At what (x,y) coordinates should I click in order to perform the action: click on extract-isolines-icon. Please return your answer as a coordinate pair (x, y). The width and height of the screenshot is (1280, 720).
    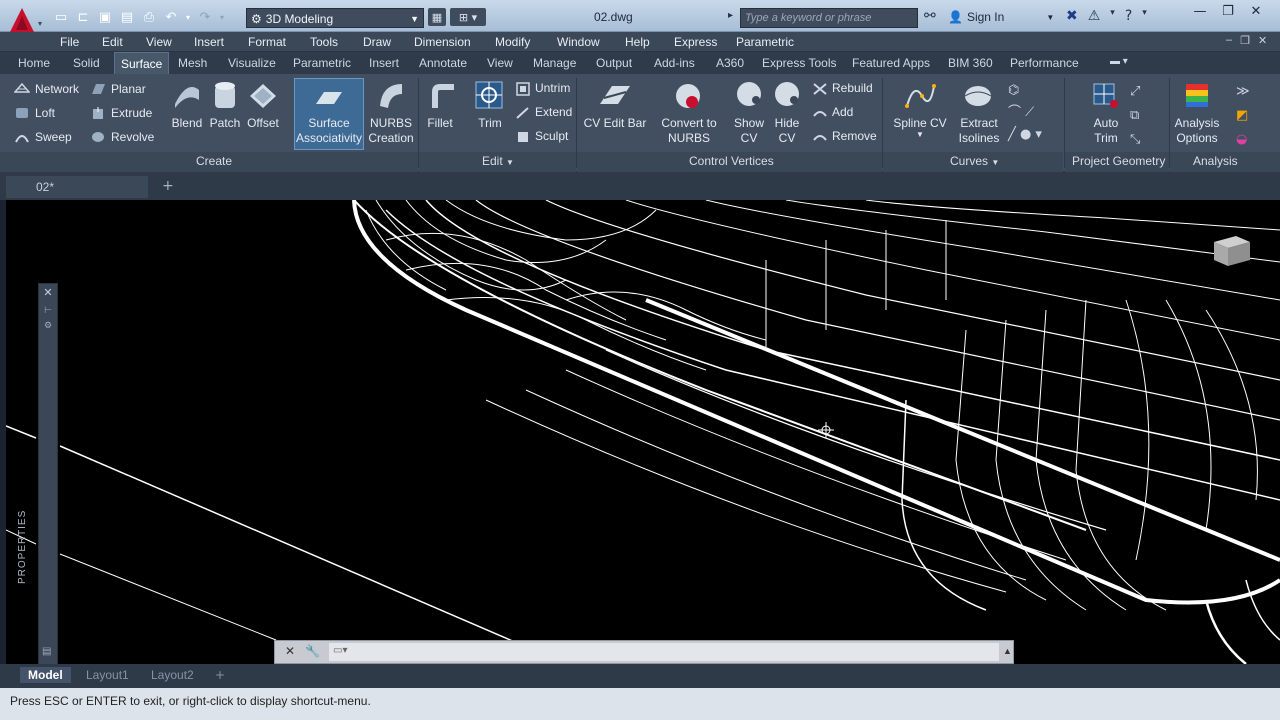
    Looking at the image, I should click on (978, 96).